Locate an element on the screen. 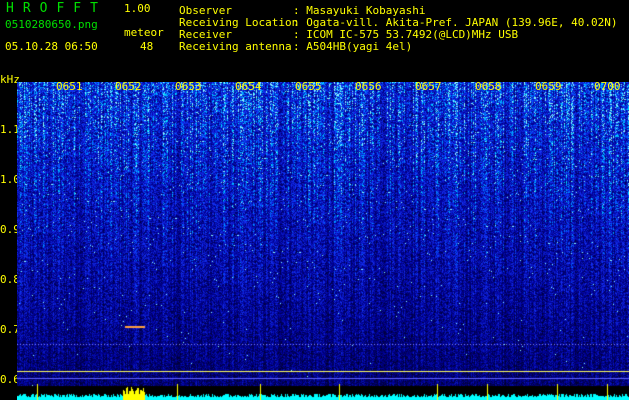 This screenshot has width=629, height=400. time-tick-label: 0658 is located at coordinates (488, 86).